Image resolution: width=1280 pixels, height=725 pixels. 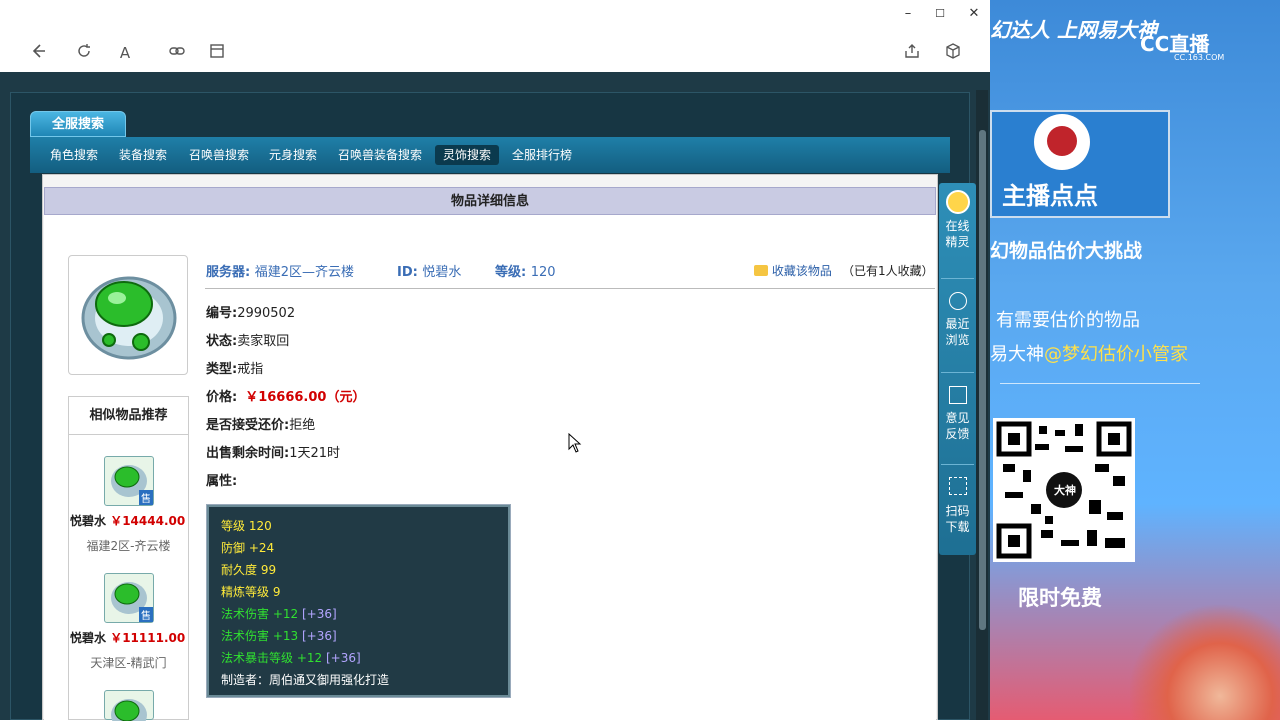 I want to click on side-scan-download: 扫码 下载, so click(x=957, y=506).